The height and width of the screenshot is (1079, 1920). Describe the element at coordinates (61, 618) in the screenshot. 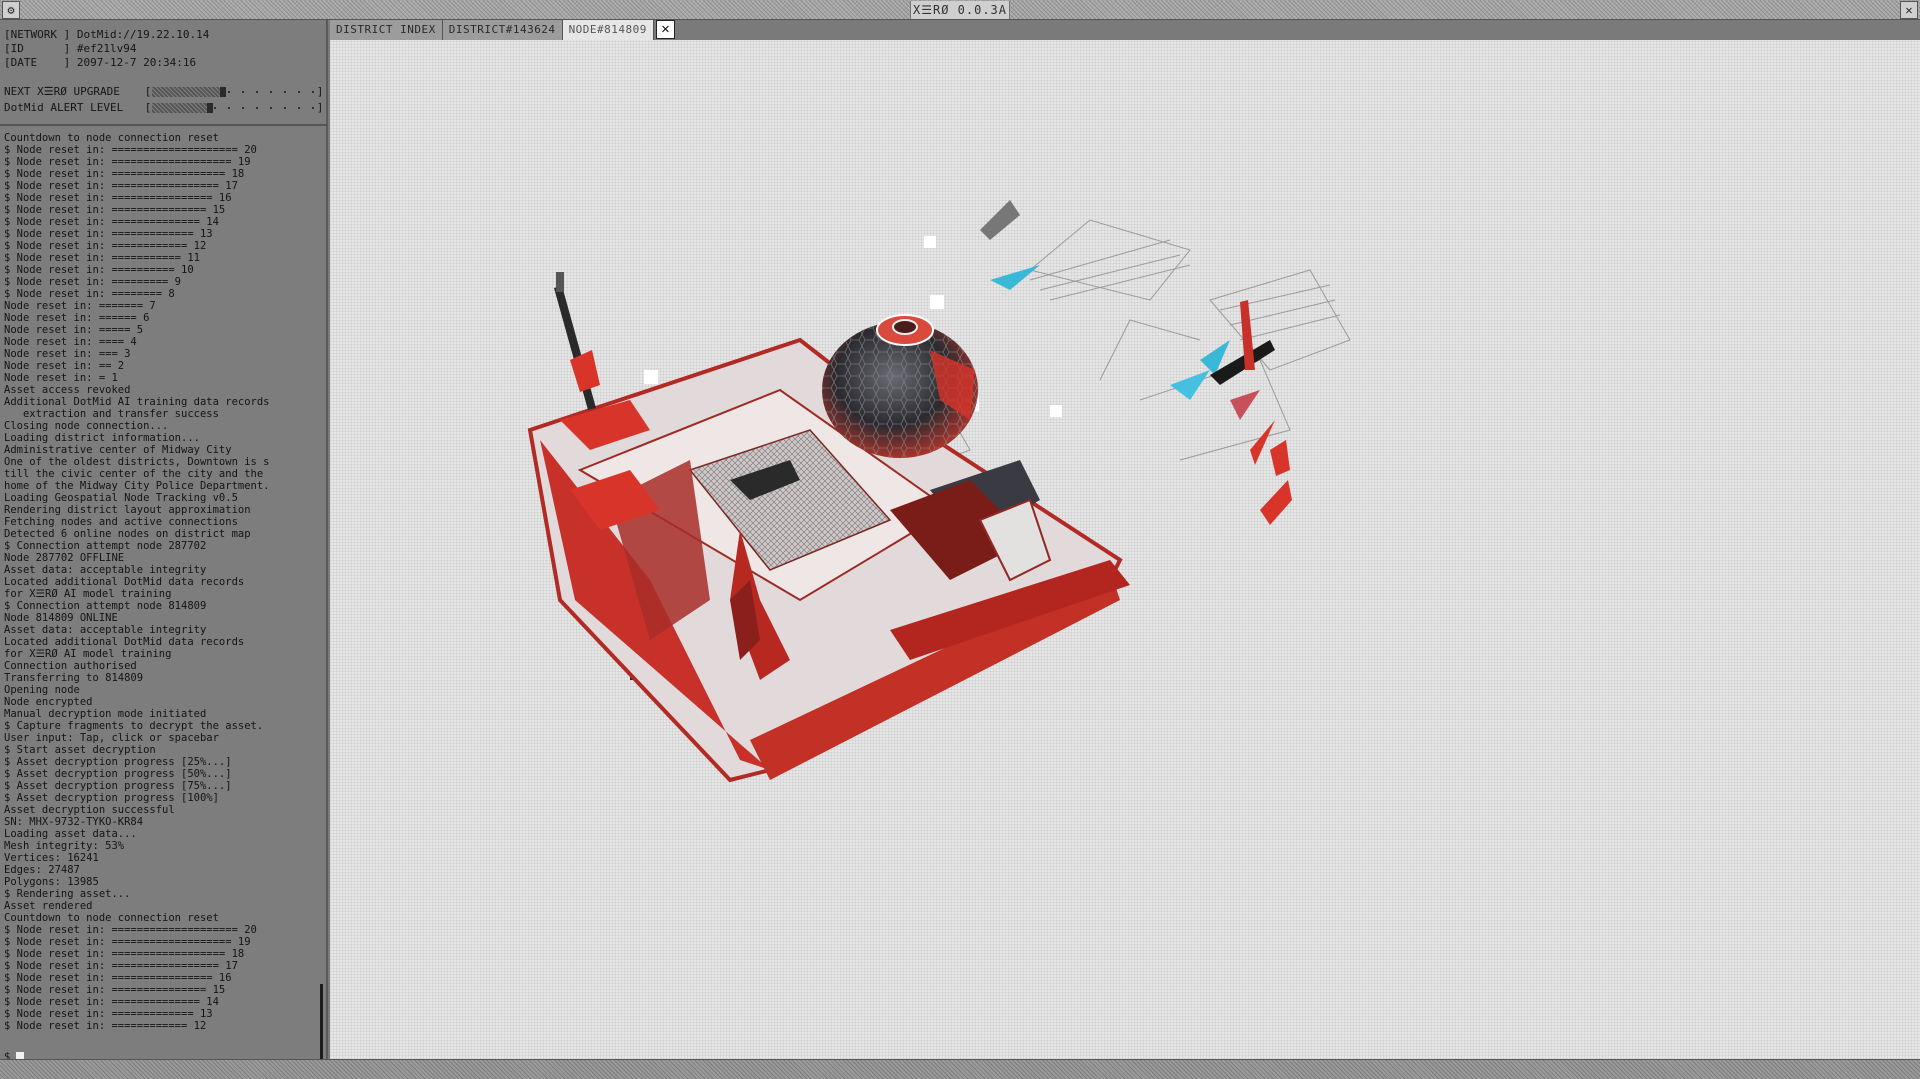

I see `console-line: Node 814809 ONLINE` at that location.